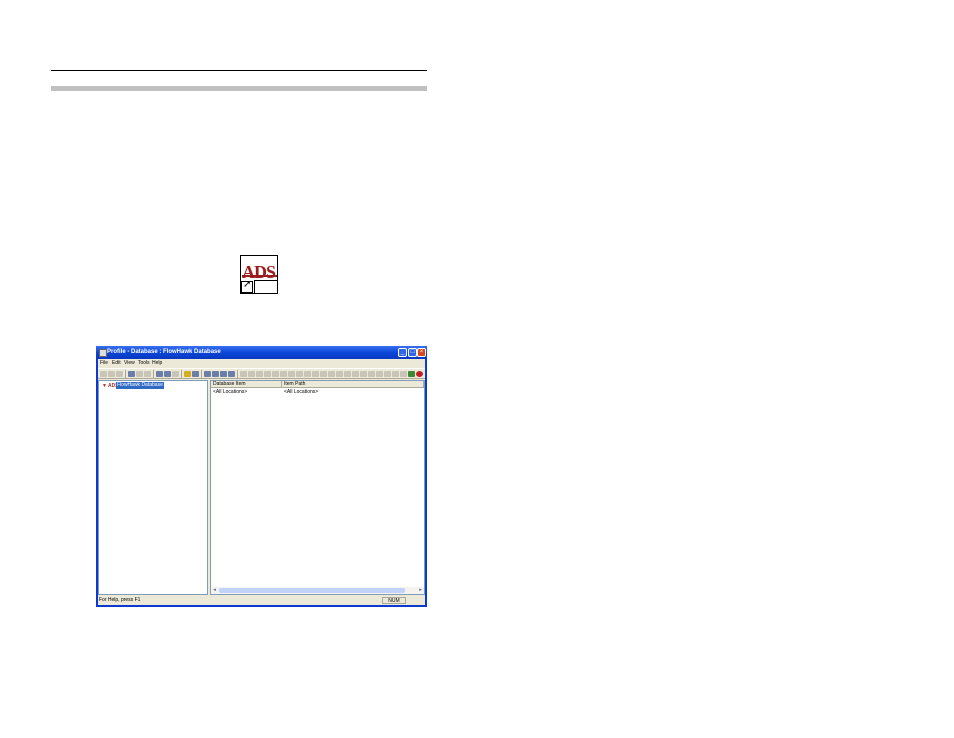  Describe the element at coordinates (140, 385) in the screenshot. I see `tree-item-database: FlowHawk Database` at that location.